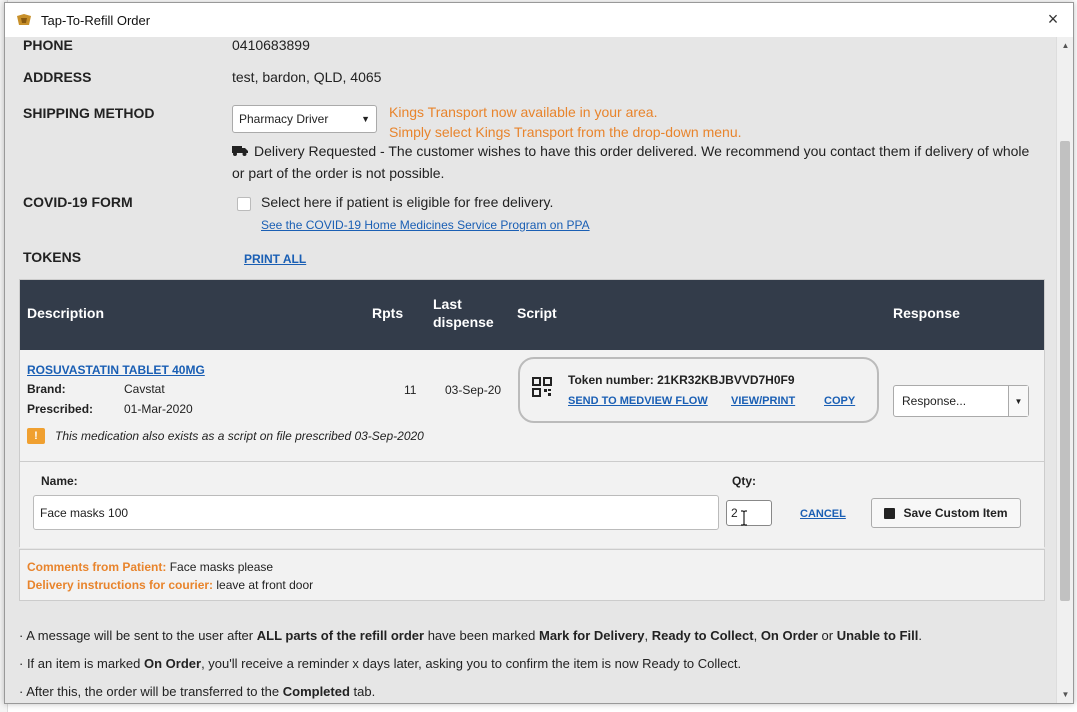  Describe the element at coordinates (890, 513) in the screenshot. I see `save-disk-icon` at that location.